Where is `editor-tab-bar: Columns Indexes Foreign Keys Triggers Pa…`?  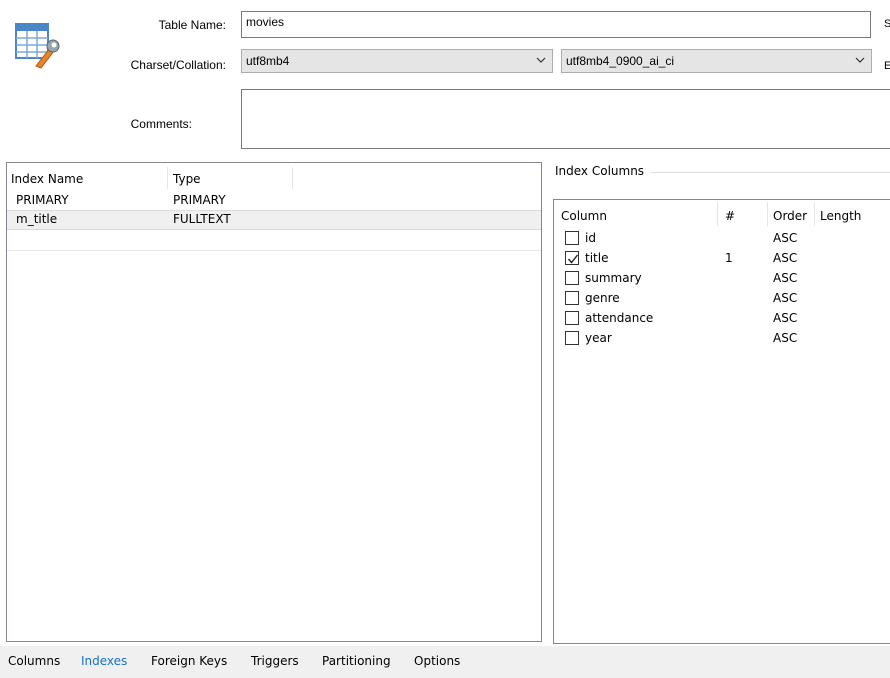 editor-tab-bar: Columns Indexes Foreign Keys Triggers Pa… is located at coordinates (445, 662).